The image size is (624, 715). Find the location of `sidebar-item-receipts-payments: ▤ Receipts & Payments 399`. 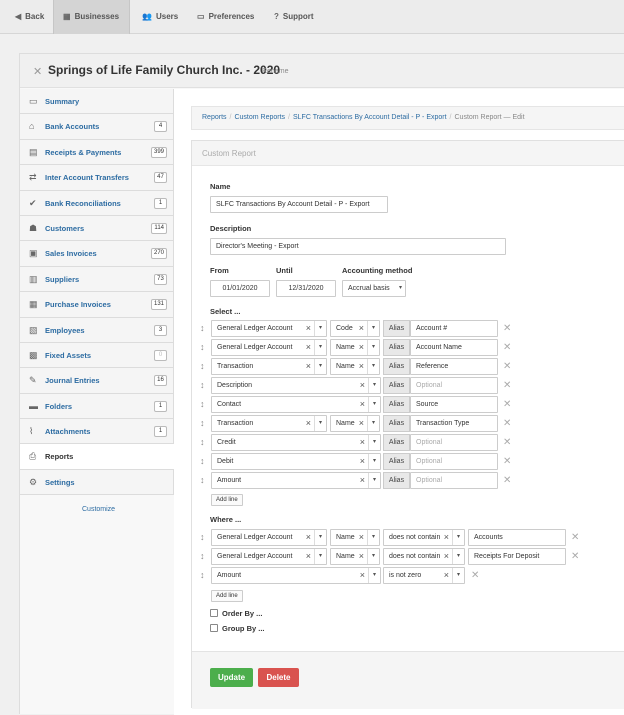

sidebar-item-receipts-payments: ▤ Receipts & Payments 399 is located at coordinates (97, 152).